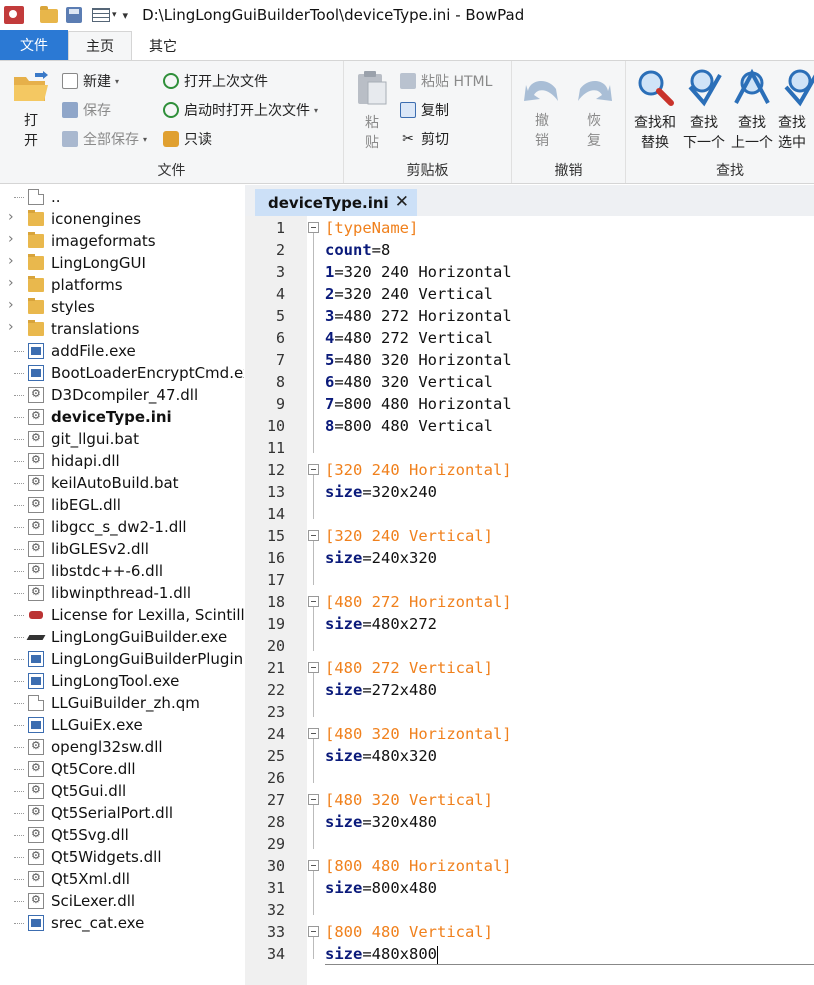 The image size is (814, 985). What do you see at coordinates (50, 15) in the screenshot?
I see `open-folder-icon` at bounding box center [50, 15].